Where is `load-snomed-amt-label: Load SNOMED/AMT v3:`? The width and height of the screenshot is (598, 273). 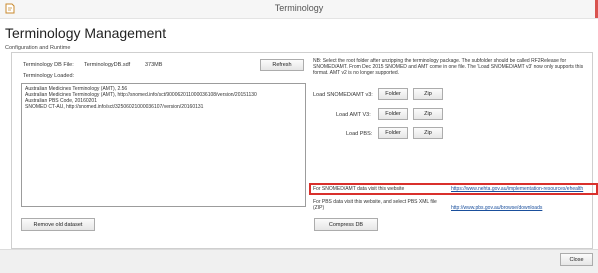
load-snomed-amt-label: Load SNOMED/AMT v3: is located at coordinates (343, 95).